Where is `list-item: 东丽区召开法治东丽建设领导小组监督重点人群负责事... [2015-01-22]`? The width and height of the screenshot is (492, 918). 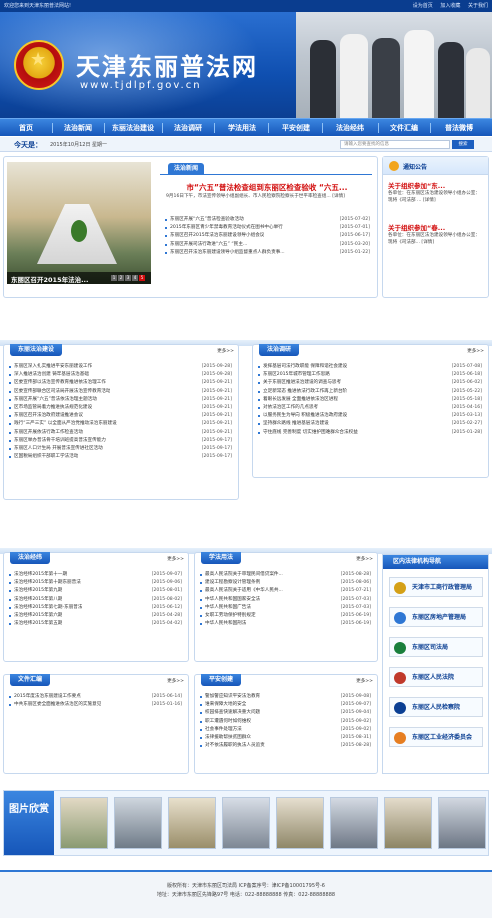 list-item: 东丽区召开法治东丽建设领导小组监督重点人群负责事... [2015-01-22] is located at coordinates (268, 253).